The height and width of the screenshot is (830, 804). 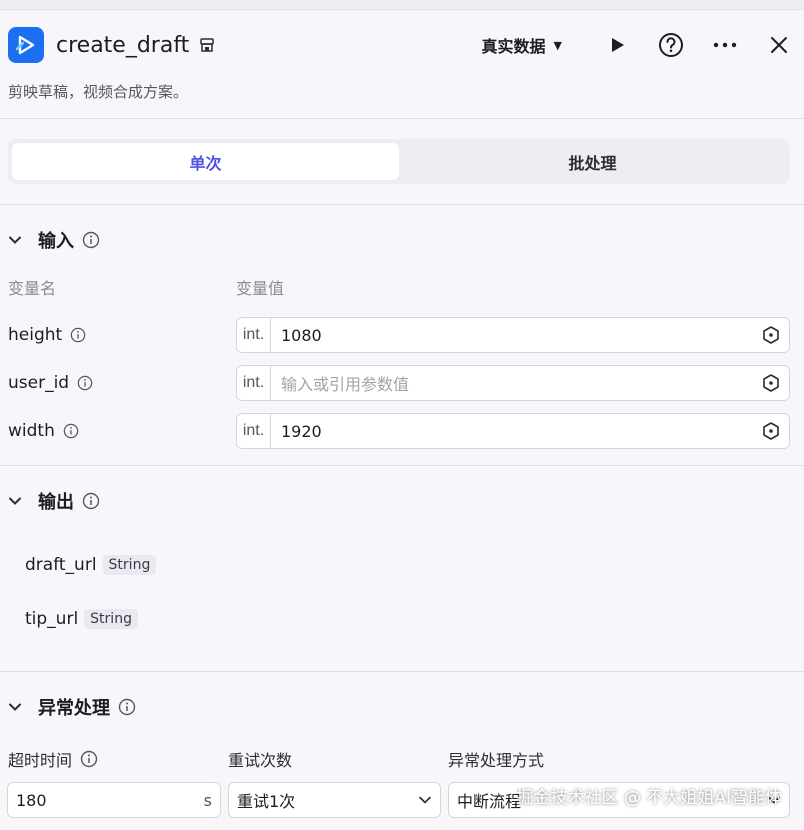 I want to click on user-id-input: int. 输入或引用参数值, so click(x=513, y=383).